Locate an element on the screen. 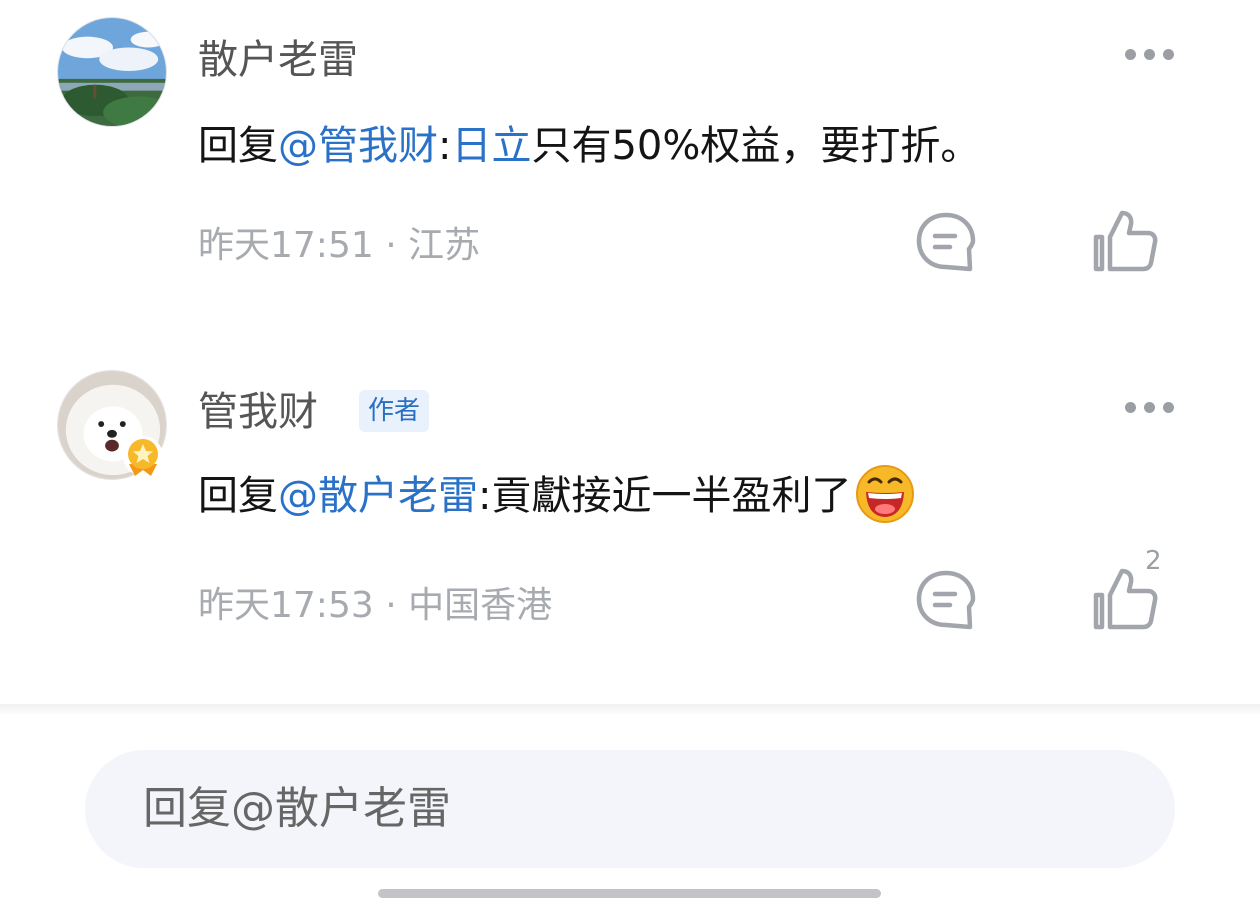 The image size is (1260, 903). location: 中国香港 is located at coordinates (480, 605).